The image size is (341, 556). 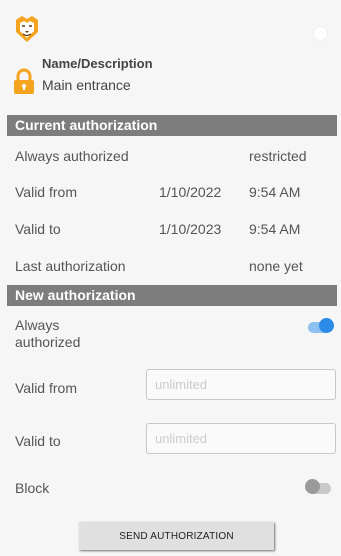 I want to click on valid-to-input: unlimited, so click(x=241, y=438).